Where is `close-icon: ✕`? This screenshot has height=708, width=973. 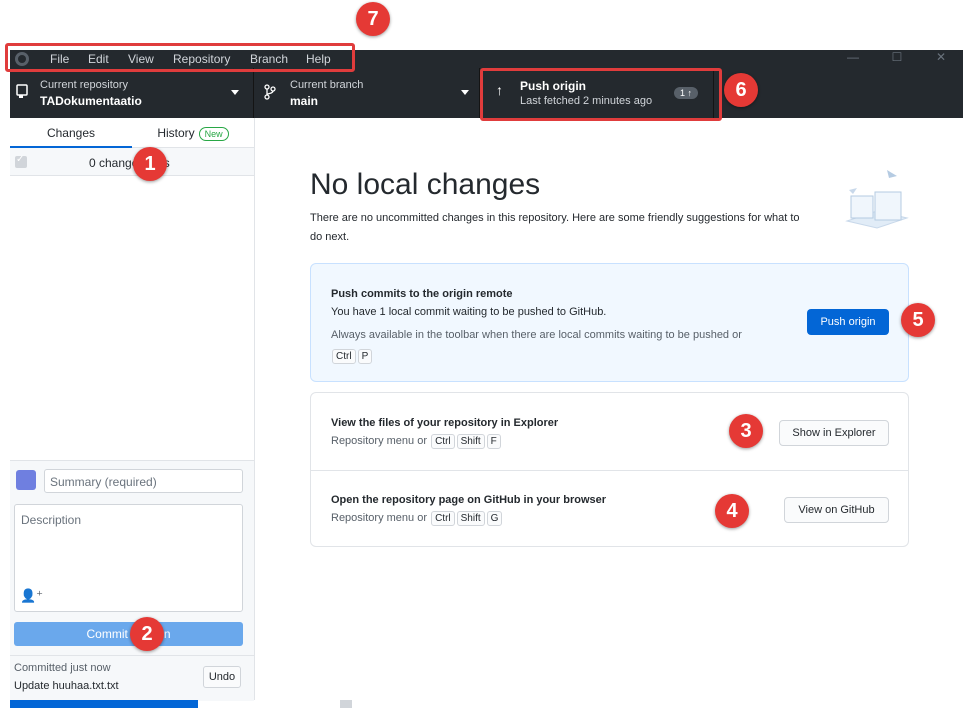
close-icon: ✕ is located at coordinates (941, 57).